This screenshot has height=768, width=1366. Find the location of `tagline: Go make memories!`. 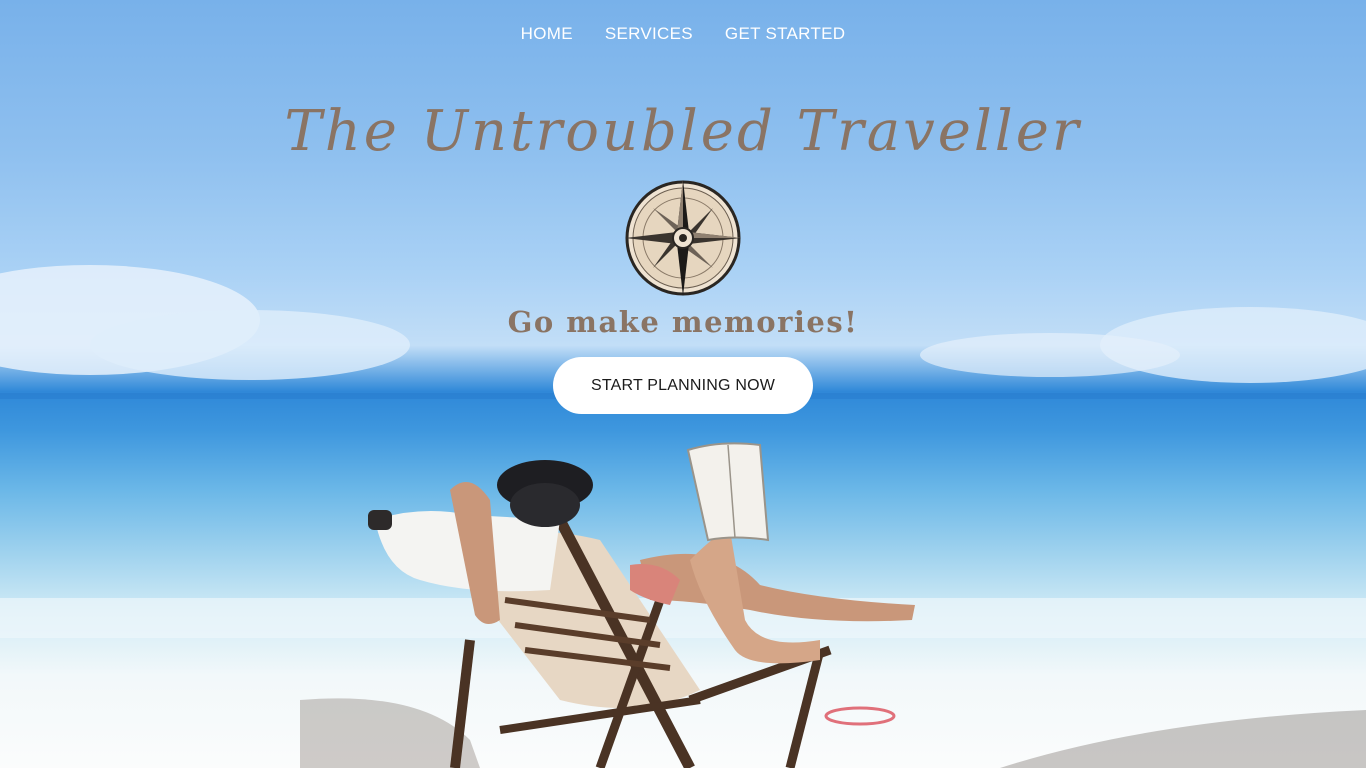

tagline: Go make memories! is located at coordinates (683, 322).